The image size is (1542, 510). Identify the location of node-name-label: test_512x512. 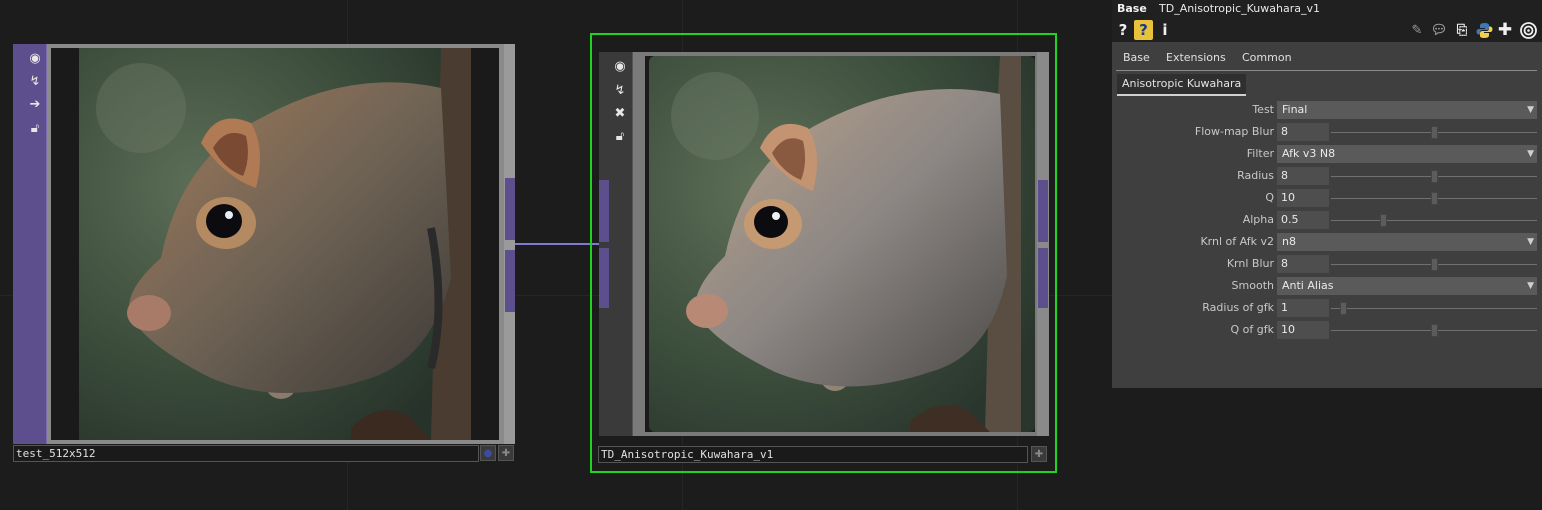
(246, 453).